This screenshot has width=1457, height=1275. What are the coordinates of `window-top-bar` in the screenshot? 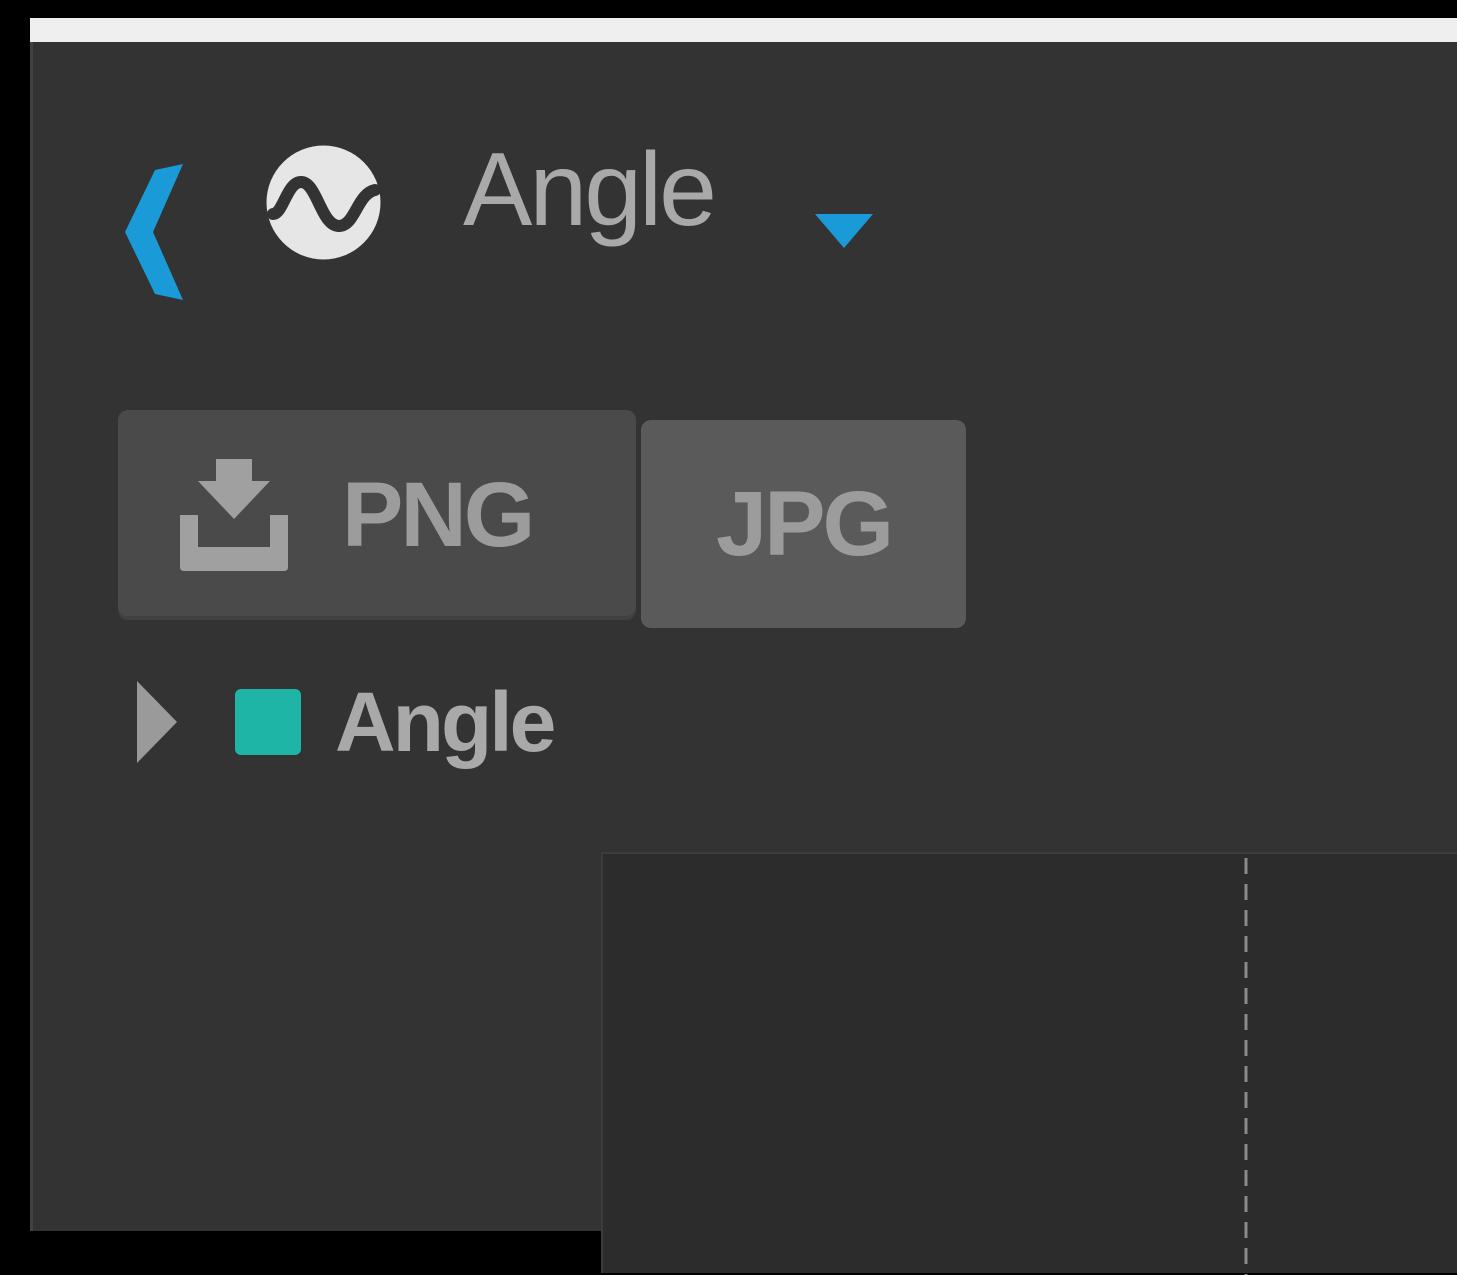 It's located at (743, 30).